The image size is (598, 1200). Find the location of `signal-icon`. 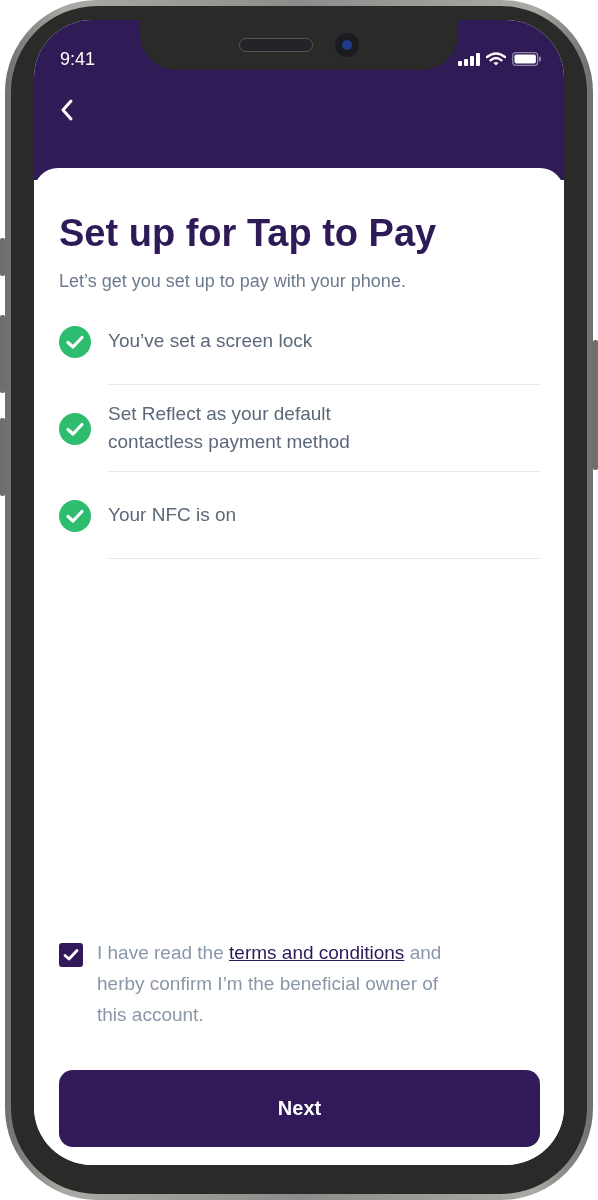

signal-icon is located at coordinates (469, 59).